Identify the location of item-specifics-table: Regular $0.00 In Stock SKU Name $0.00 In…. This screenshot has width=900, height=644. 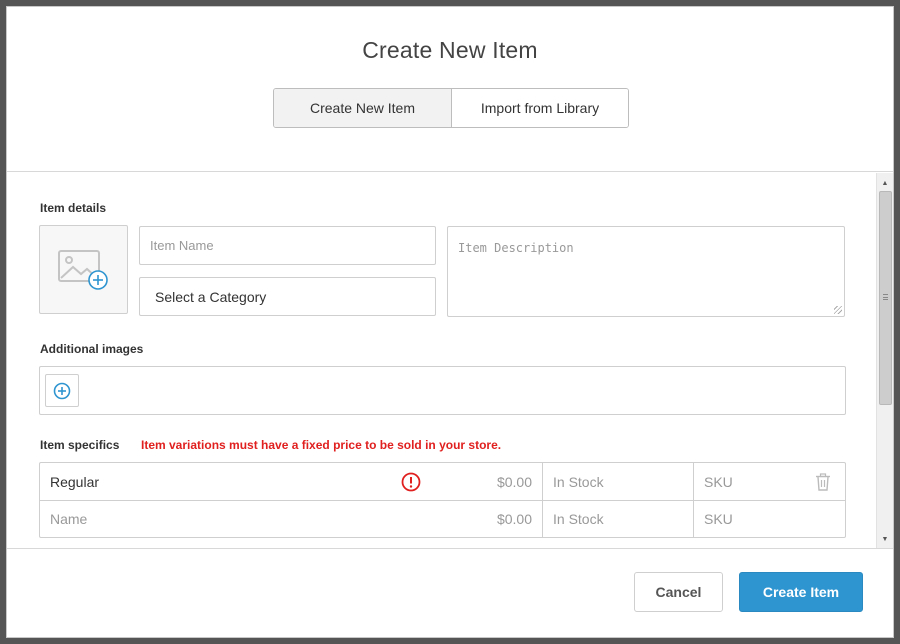
(442, 500).